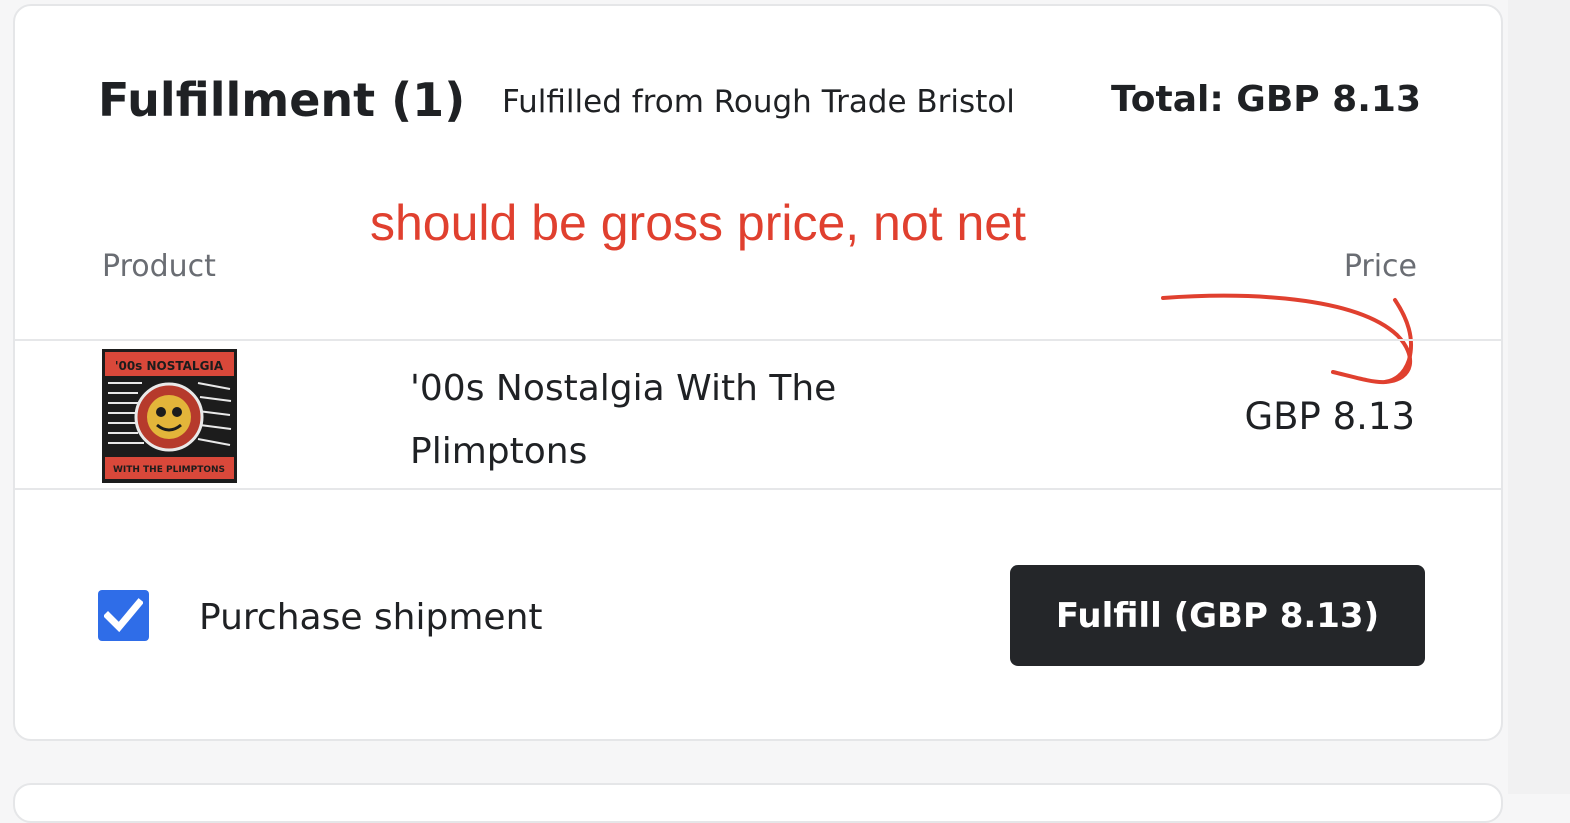 The width and height of the screenshot is (1570, 823). Describe the element at coordinates (1329, 416) in the screenshot. I see `product-price: GBP 8.13` at that location.